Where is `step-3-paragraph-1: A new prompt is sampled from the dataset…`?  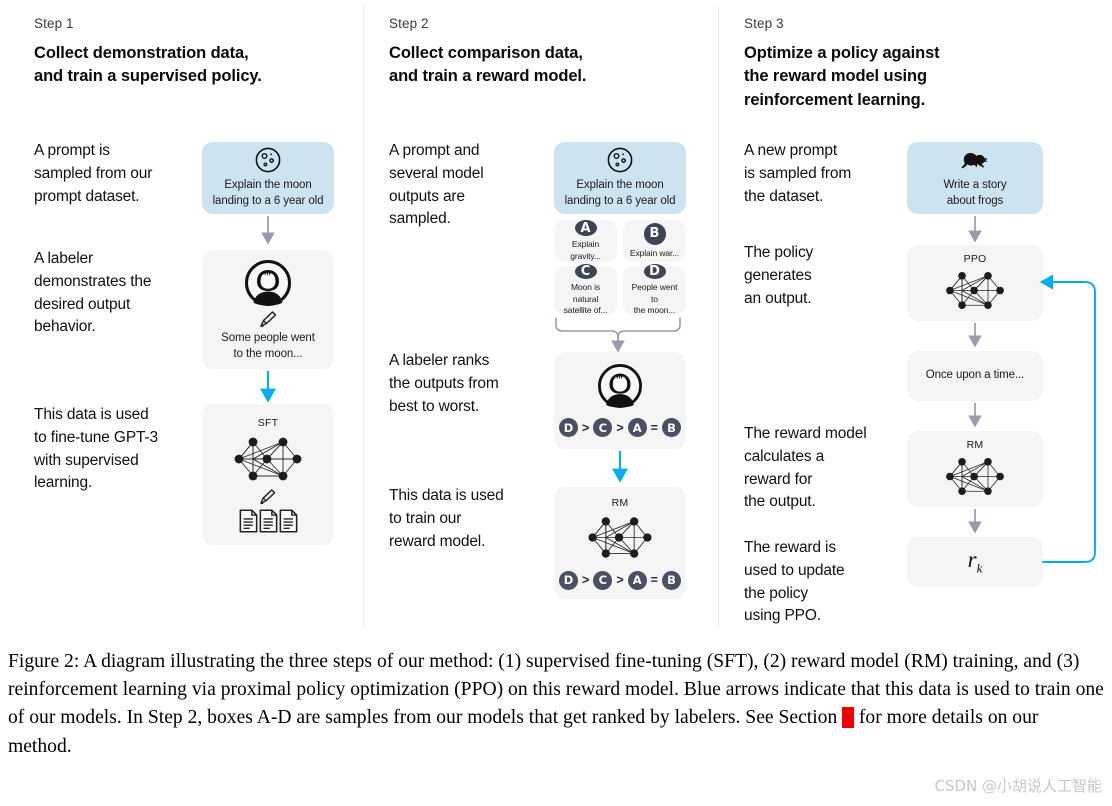 step-3-paragraph-1: A new prompt is sampled from the dataset… is located at coordinates (798, 173).